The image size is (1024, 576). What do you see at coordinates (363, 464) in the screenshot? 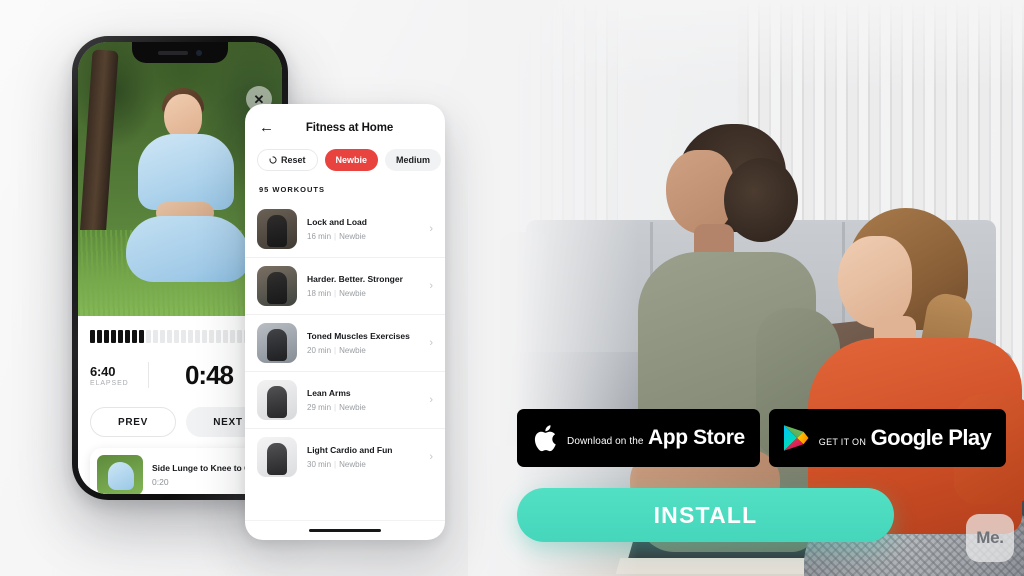
I see `workout-subtitle: 30 min | Newbie` at bounding box center [363, 464].